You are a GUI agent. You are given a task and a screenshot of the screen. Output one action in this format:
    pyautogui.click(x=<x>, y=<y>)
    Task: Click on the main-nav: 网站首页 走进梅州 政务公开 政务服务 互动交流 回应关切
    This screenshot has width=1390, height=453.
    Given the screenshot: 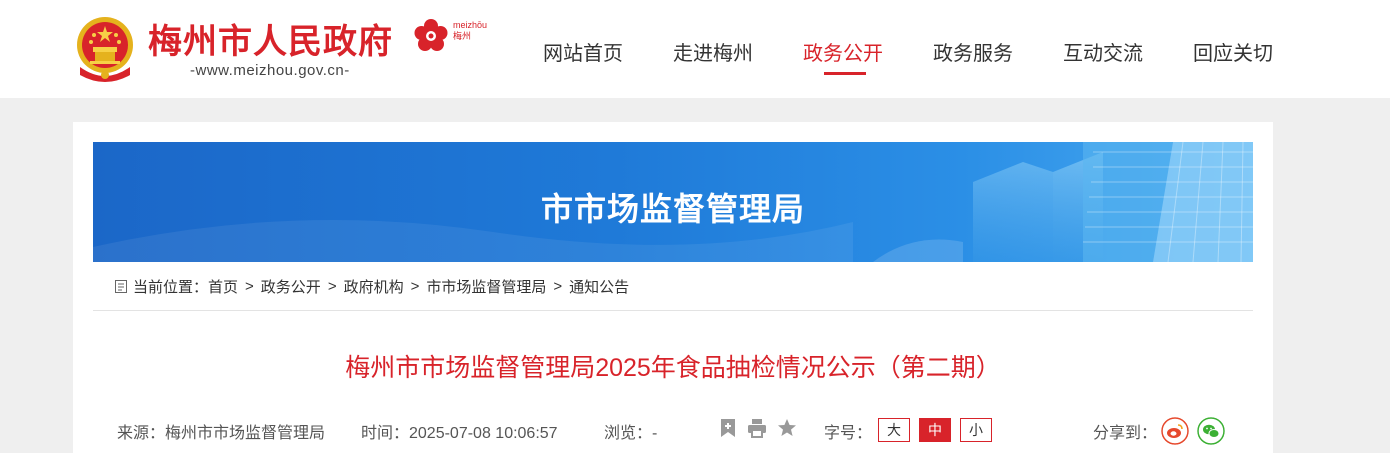 What is the action you would take?
    pyautogui.click(x=908, y=49)
    